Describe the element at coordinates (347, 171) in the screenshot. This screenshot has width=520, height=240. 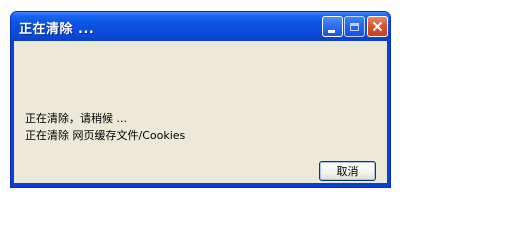
I see `cancel-button: 取消` at that location.